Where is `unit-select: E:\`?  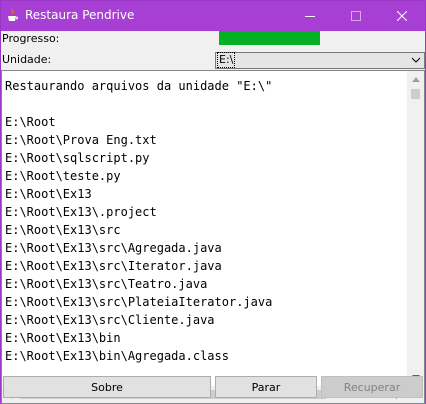
unit-select: E:\ is located at coordinates (320, 60).